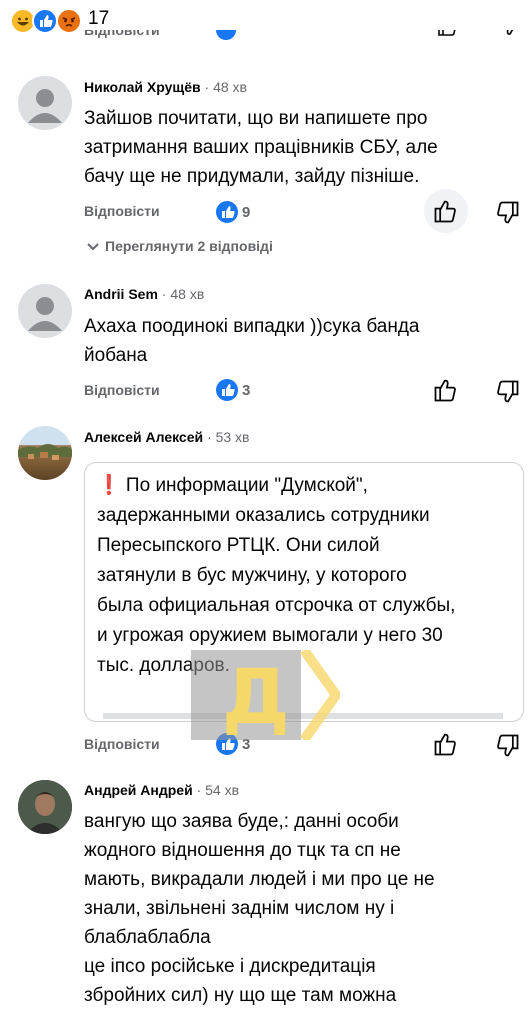 This screenshot has height=1010, width=532. I want to click on comment-author: Алексей Алексей · 53 хв, so click(166, 437).